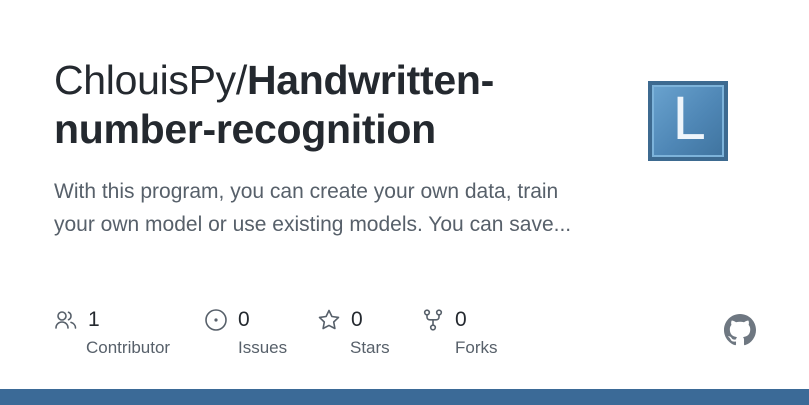 The height and width of the screenshot is (405, 809). What do you see at coordinates (263, 347) in the screenshot?
I see `issues-label: Issues` at bounding box center [263, 347].